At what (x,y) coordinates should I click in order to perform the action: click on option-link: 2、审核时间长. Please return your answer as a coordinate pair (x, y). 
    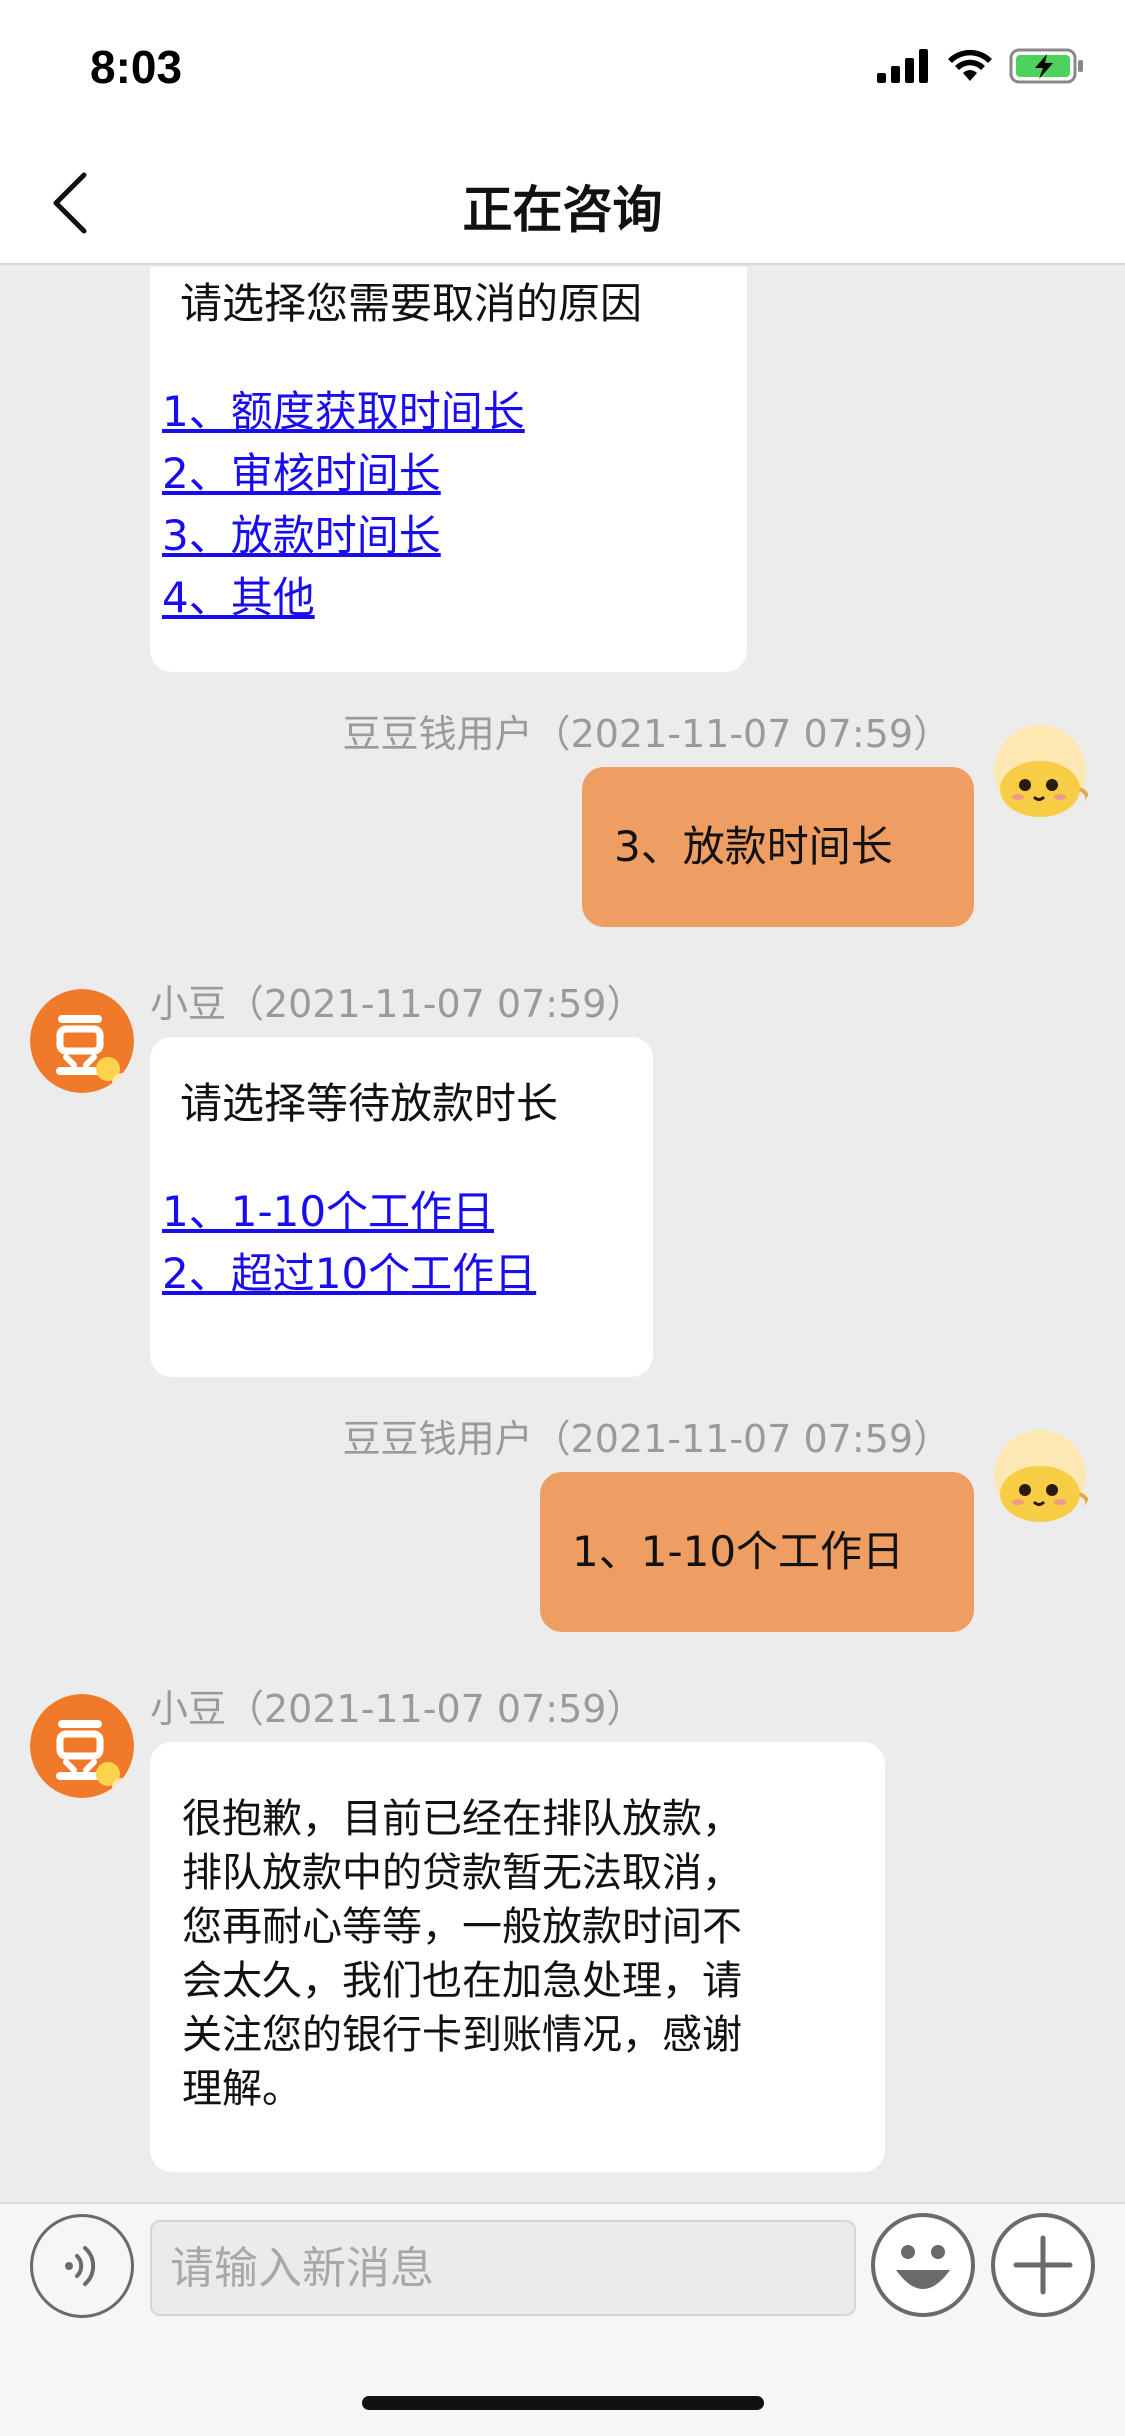
    Looking at the image, I should click on (439, 474).